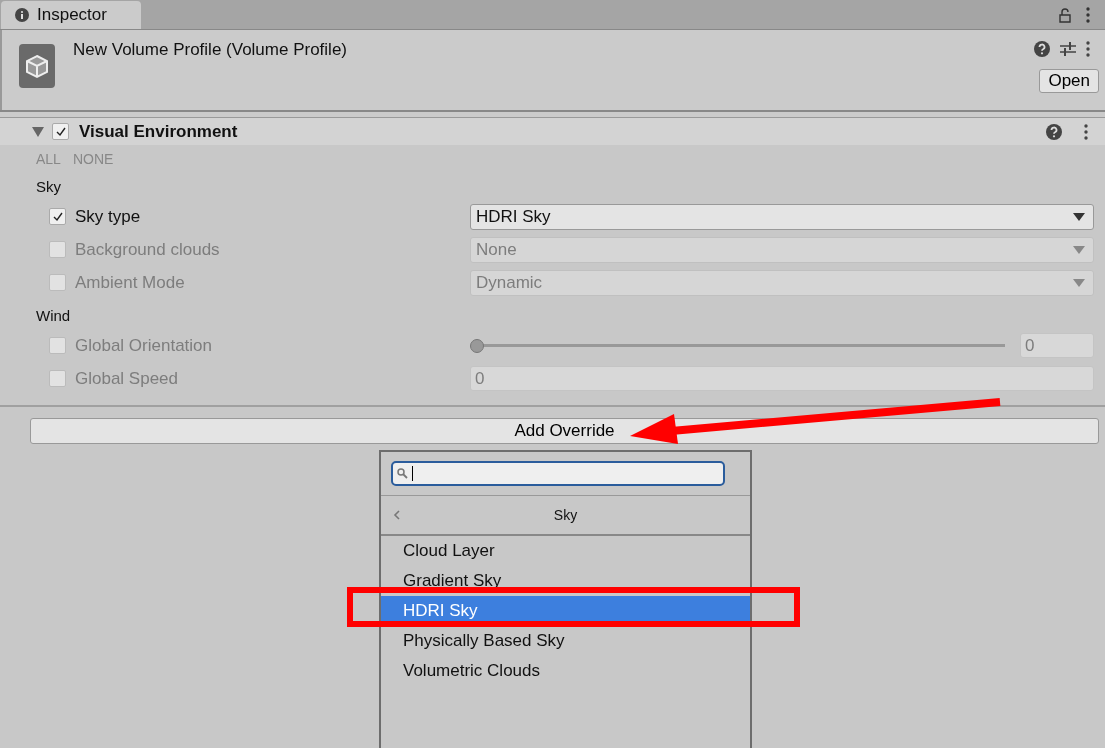 This screenshot has width=1105, height=748. What do you see at coordinates (158, 131) in the screenshot?
I see `component-title: Visual Environment` at bounding box center [158, 131].